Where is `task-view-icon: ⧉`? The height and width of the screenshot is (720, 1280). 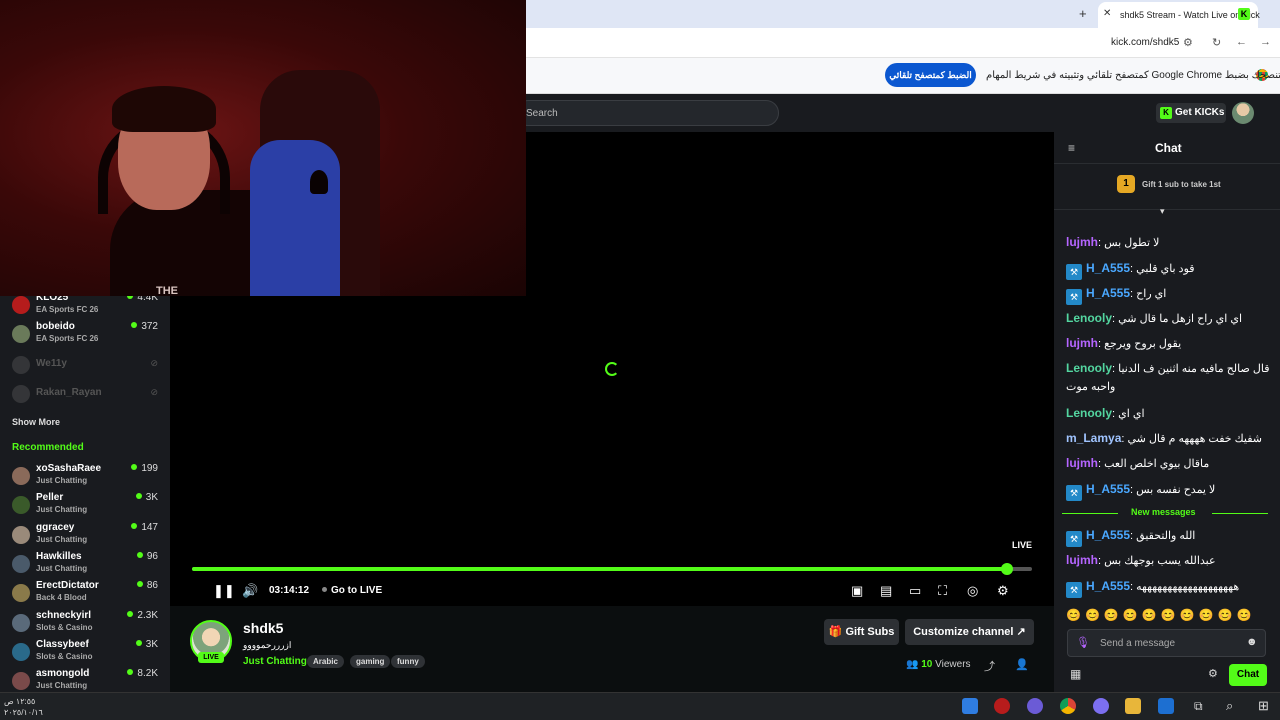
task-view-icon: ⧉ is located at coordinates (1198, 706).